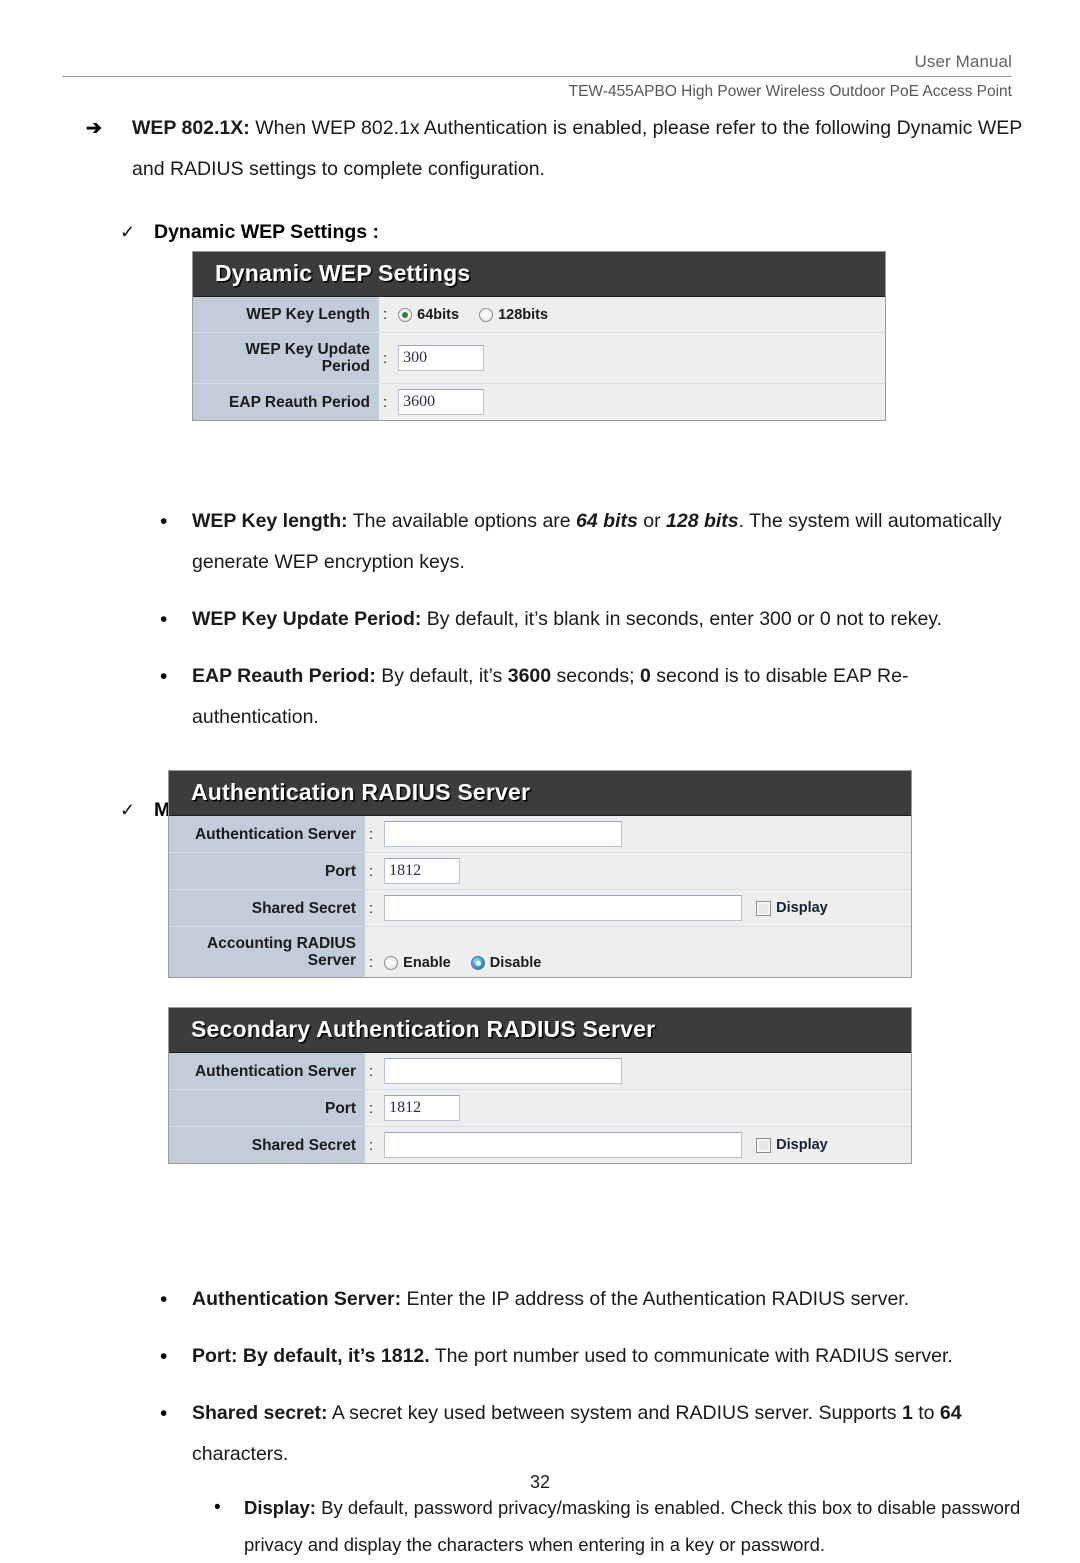 The height and width of the screenshot is (1563, 1080). What do you see at coordinates (503, 834) in the screenshot?
I see `radius-auth-server-input` at bounding box center [503, 834].